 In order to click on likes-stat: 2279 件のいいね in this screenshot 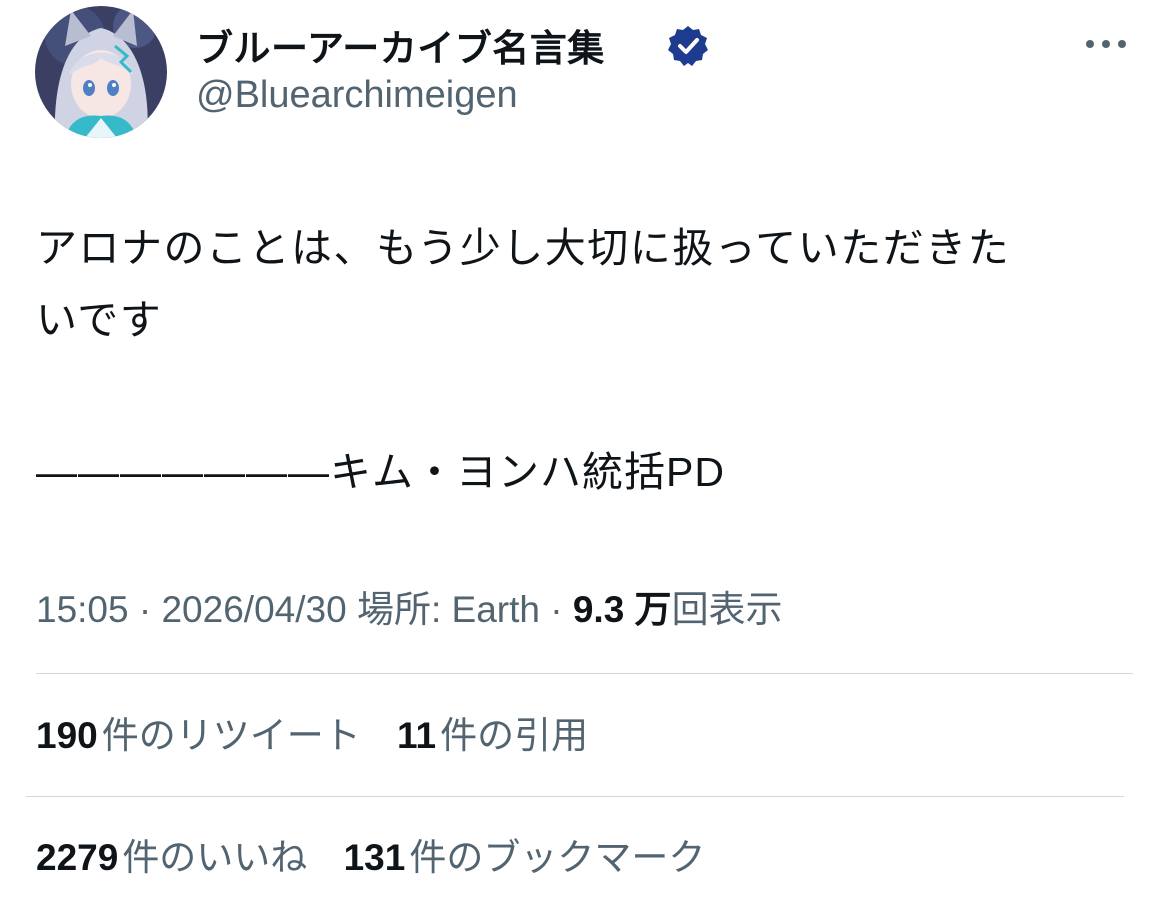, I will do `click(171, 858)`.